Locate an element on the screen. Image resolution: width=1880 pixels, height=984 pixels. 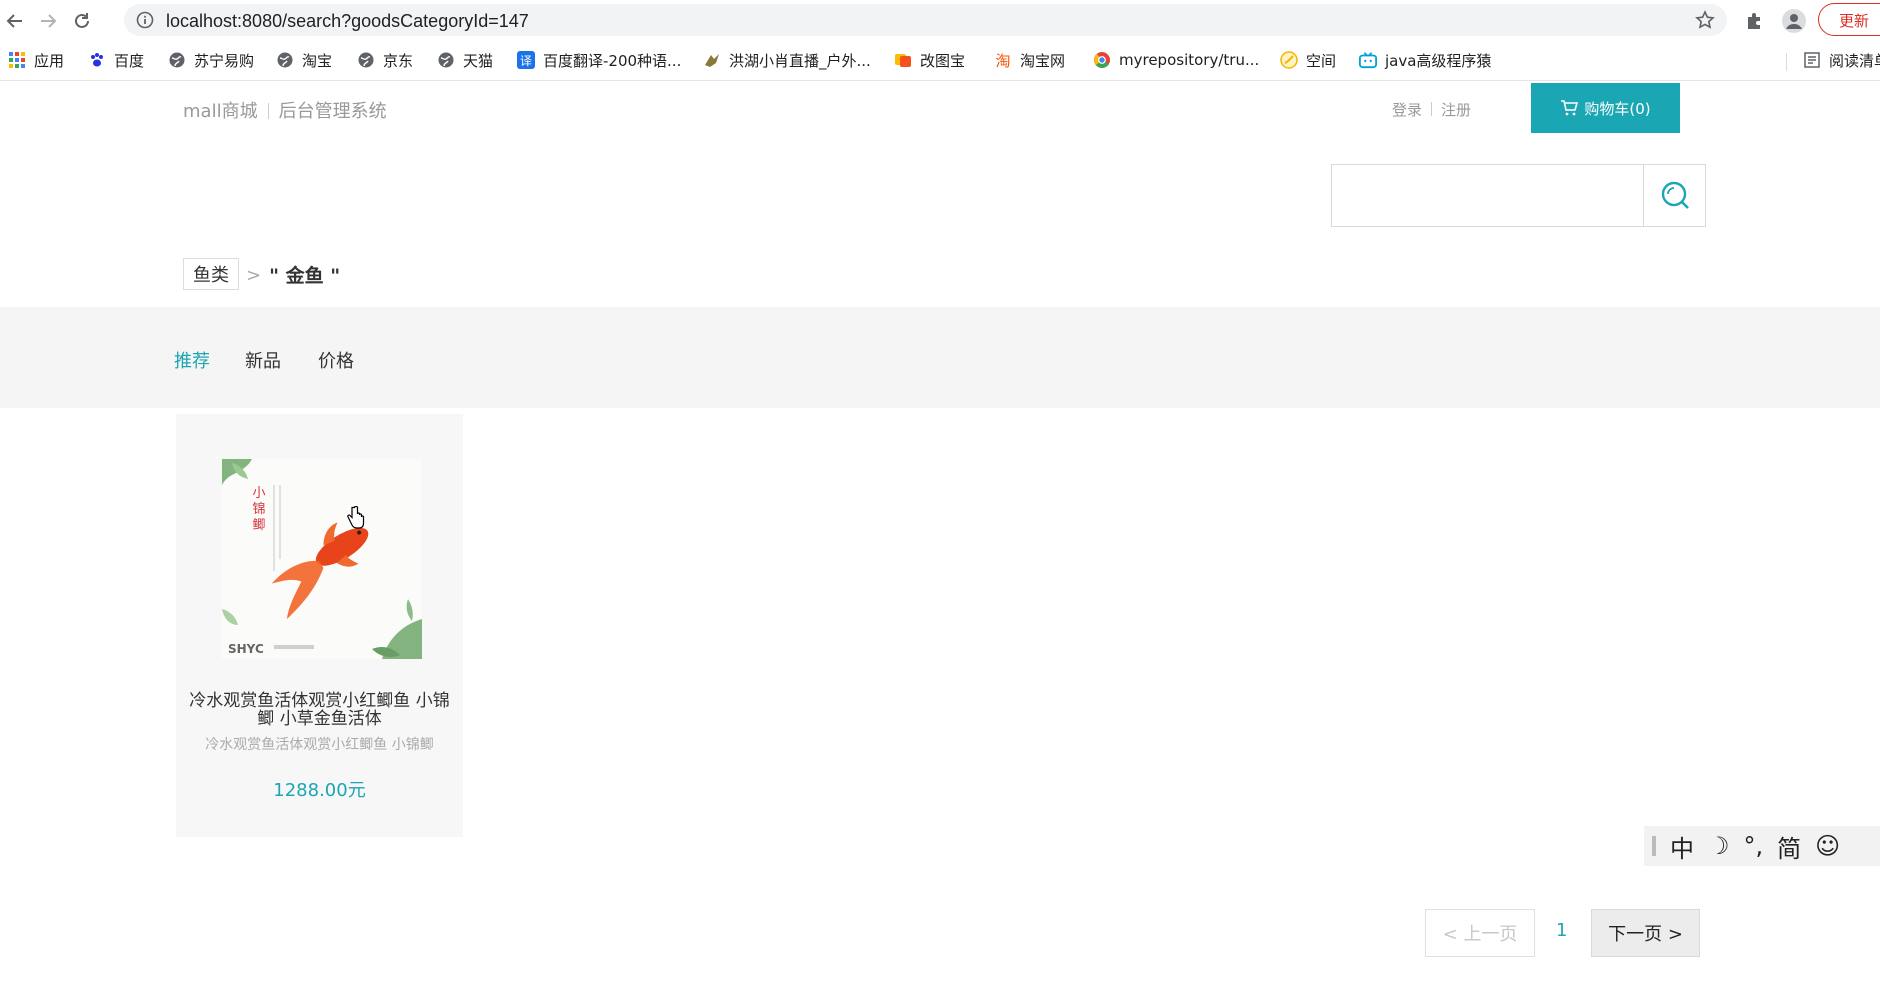
reading-list: 阅读清单 is located at coordinates (1841, 60).